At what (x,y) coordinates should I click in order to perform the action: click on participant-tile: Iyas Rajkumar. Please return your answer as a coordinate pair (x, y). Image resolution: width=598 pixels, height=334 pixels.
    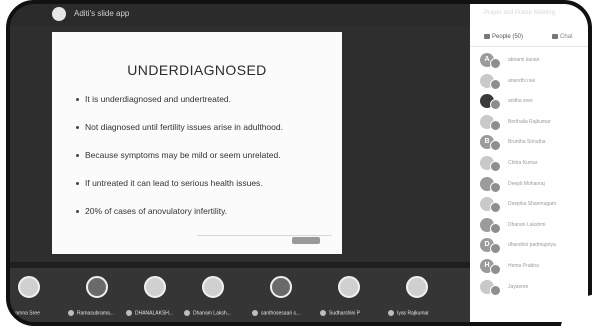
    Looking at the image, I should click on (417, 298).